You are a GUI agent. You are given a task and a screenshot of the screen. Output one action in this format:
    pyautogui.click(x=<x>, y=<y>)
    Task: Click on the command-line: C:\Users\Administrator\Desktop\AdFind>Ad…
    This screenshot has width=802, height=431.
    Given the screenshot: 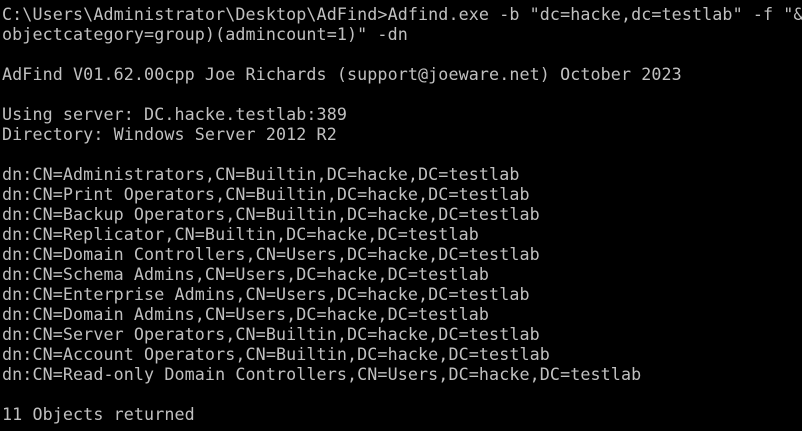 What is the action you would take?
    pyautogui.click(x=402, y=14)
    